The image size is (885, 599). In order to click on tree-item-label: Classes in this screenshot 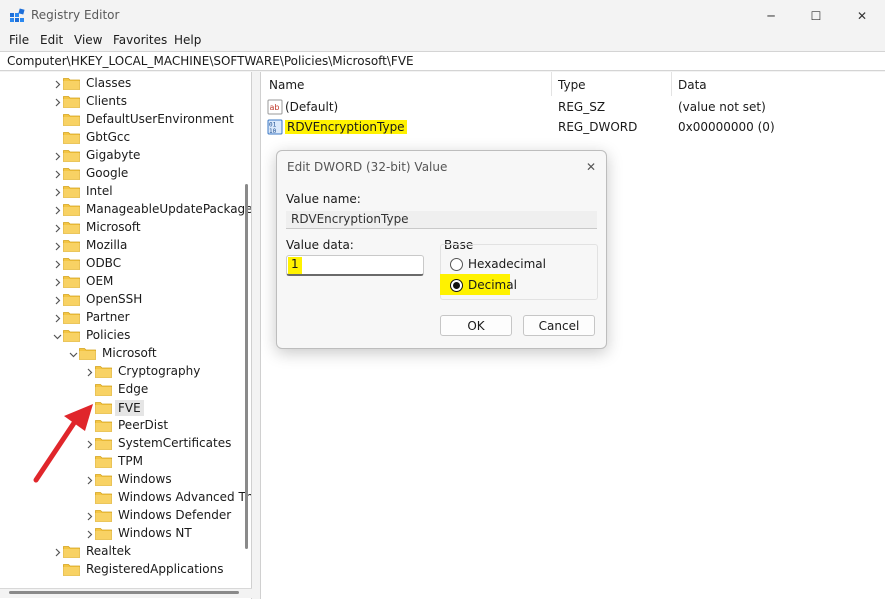, I will do `click(109, 83)`.